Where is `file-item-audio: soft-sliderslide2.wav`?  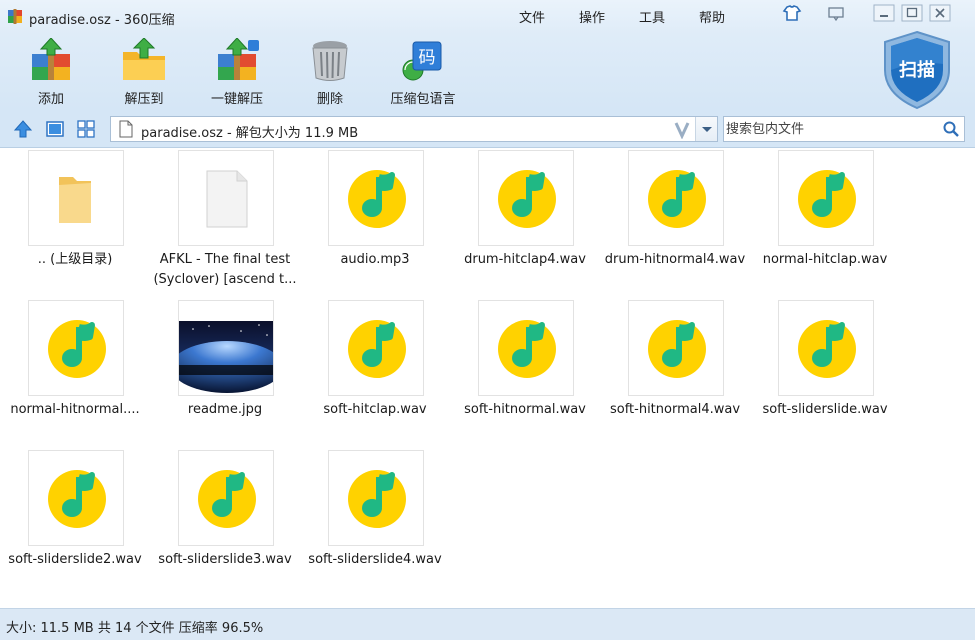 file-item-audio: soft-sliderslide2.wav is located at coordinates (75, 523).